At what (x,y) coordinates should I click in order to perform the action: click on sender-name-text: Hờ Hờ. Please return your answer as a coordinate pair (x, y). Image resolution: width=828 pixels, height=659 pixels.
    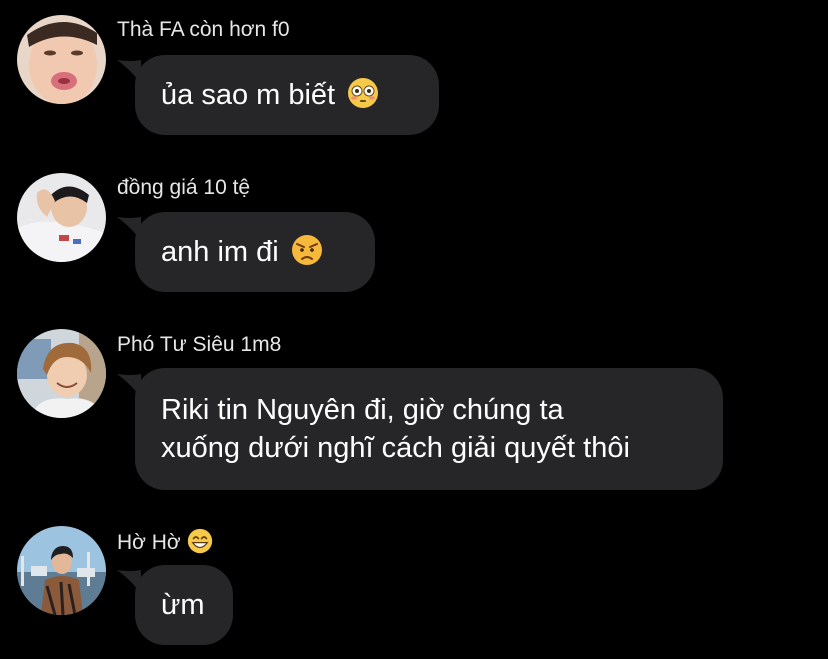
    Looking at the image, I should click on (149, 542).